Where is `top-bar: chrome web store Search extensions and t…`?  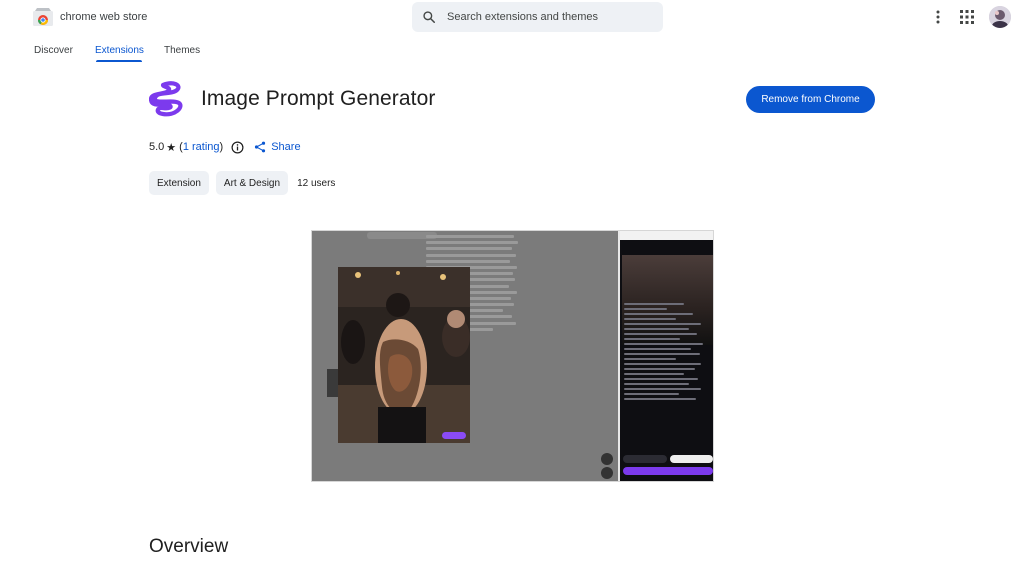
top-bar: chrome web store Search extensions and t… is located at coordinates (512, 18).